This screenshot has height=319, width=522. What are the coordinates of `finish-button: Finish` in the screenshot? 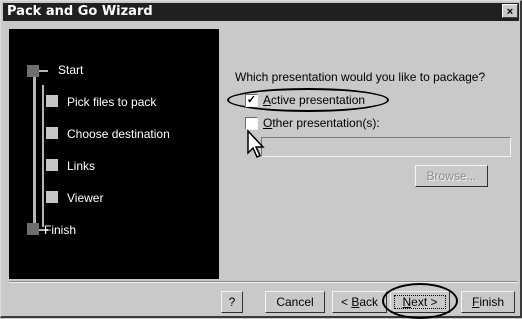 It's located at (488, 302).